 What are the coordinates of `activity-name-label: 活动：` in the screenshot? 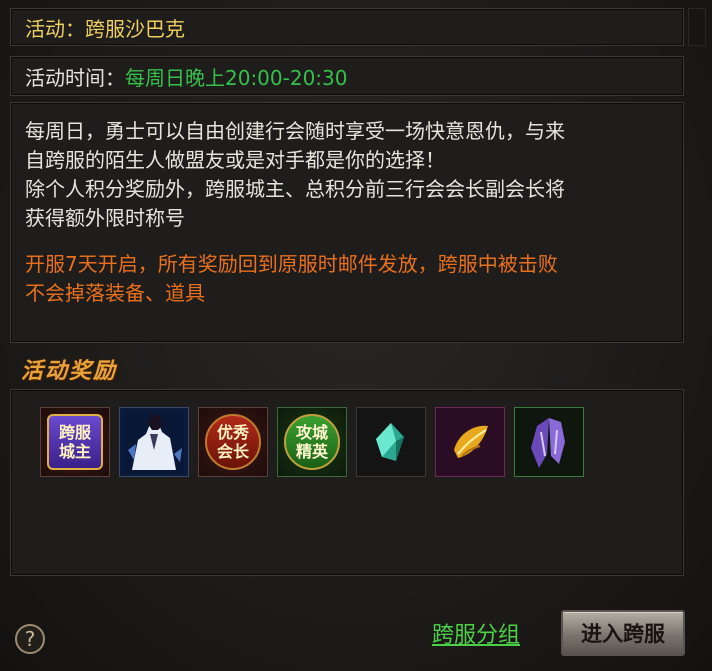 It's located at (55, 28).